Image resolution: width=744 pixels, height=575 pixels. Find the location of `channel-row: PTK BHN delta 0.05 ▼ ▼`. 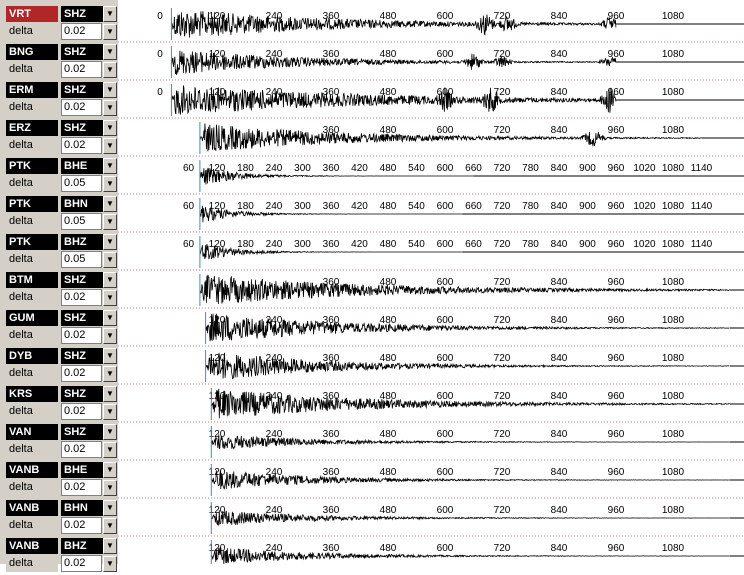

channel-row: PTK BHN delta 0.05 ▼ ▼ is located at coordinates (60, 214).